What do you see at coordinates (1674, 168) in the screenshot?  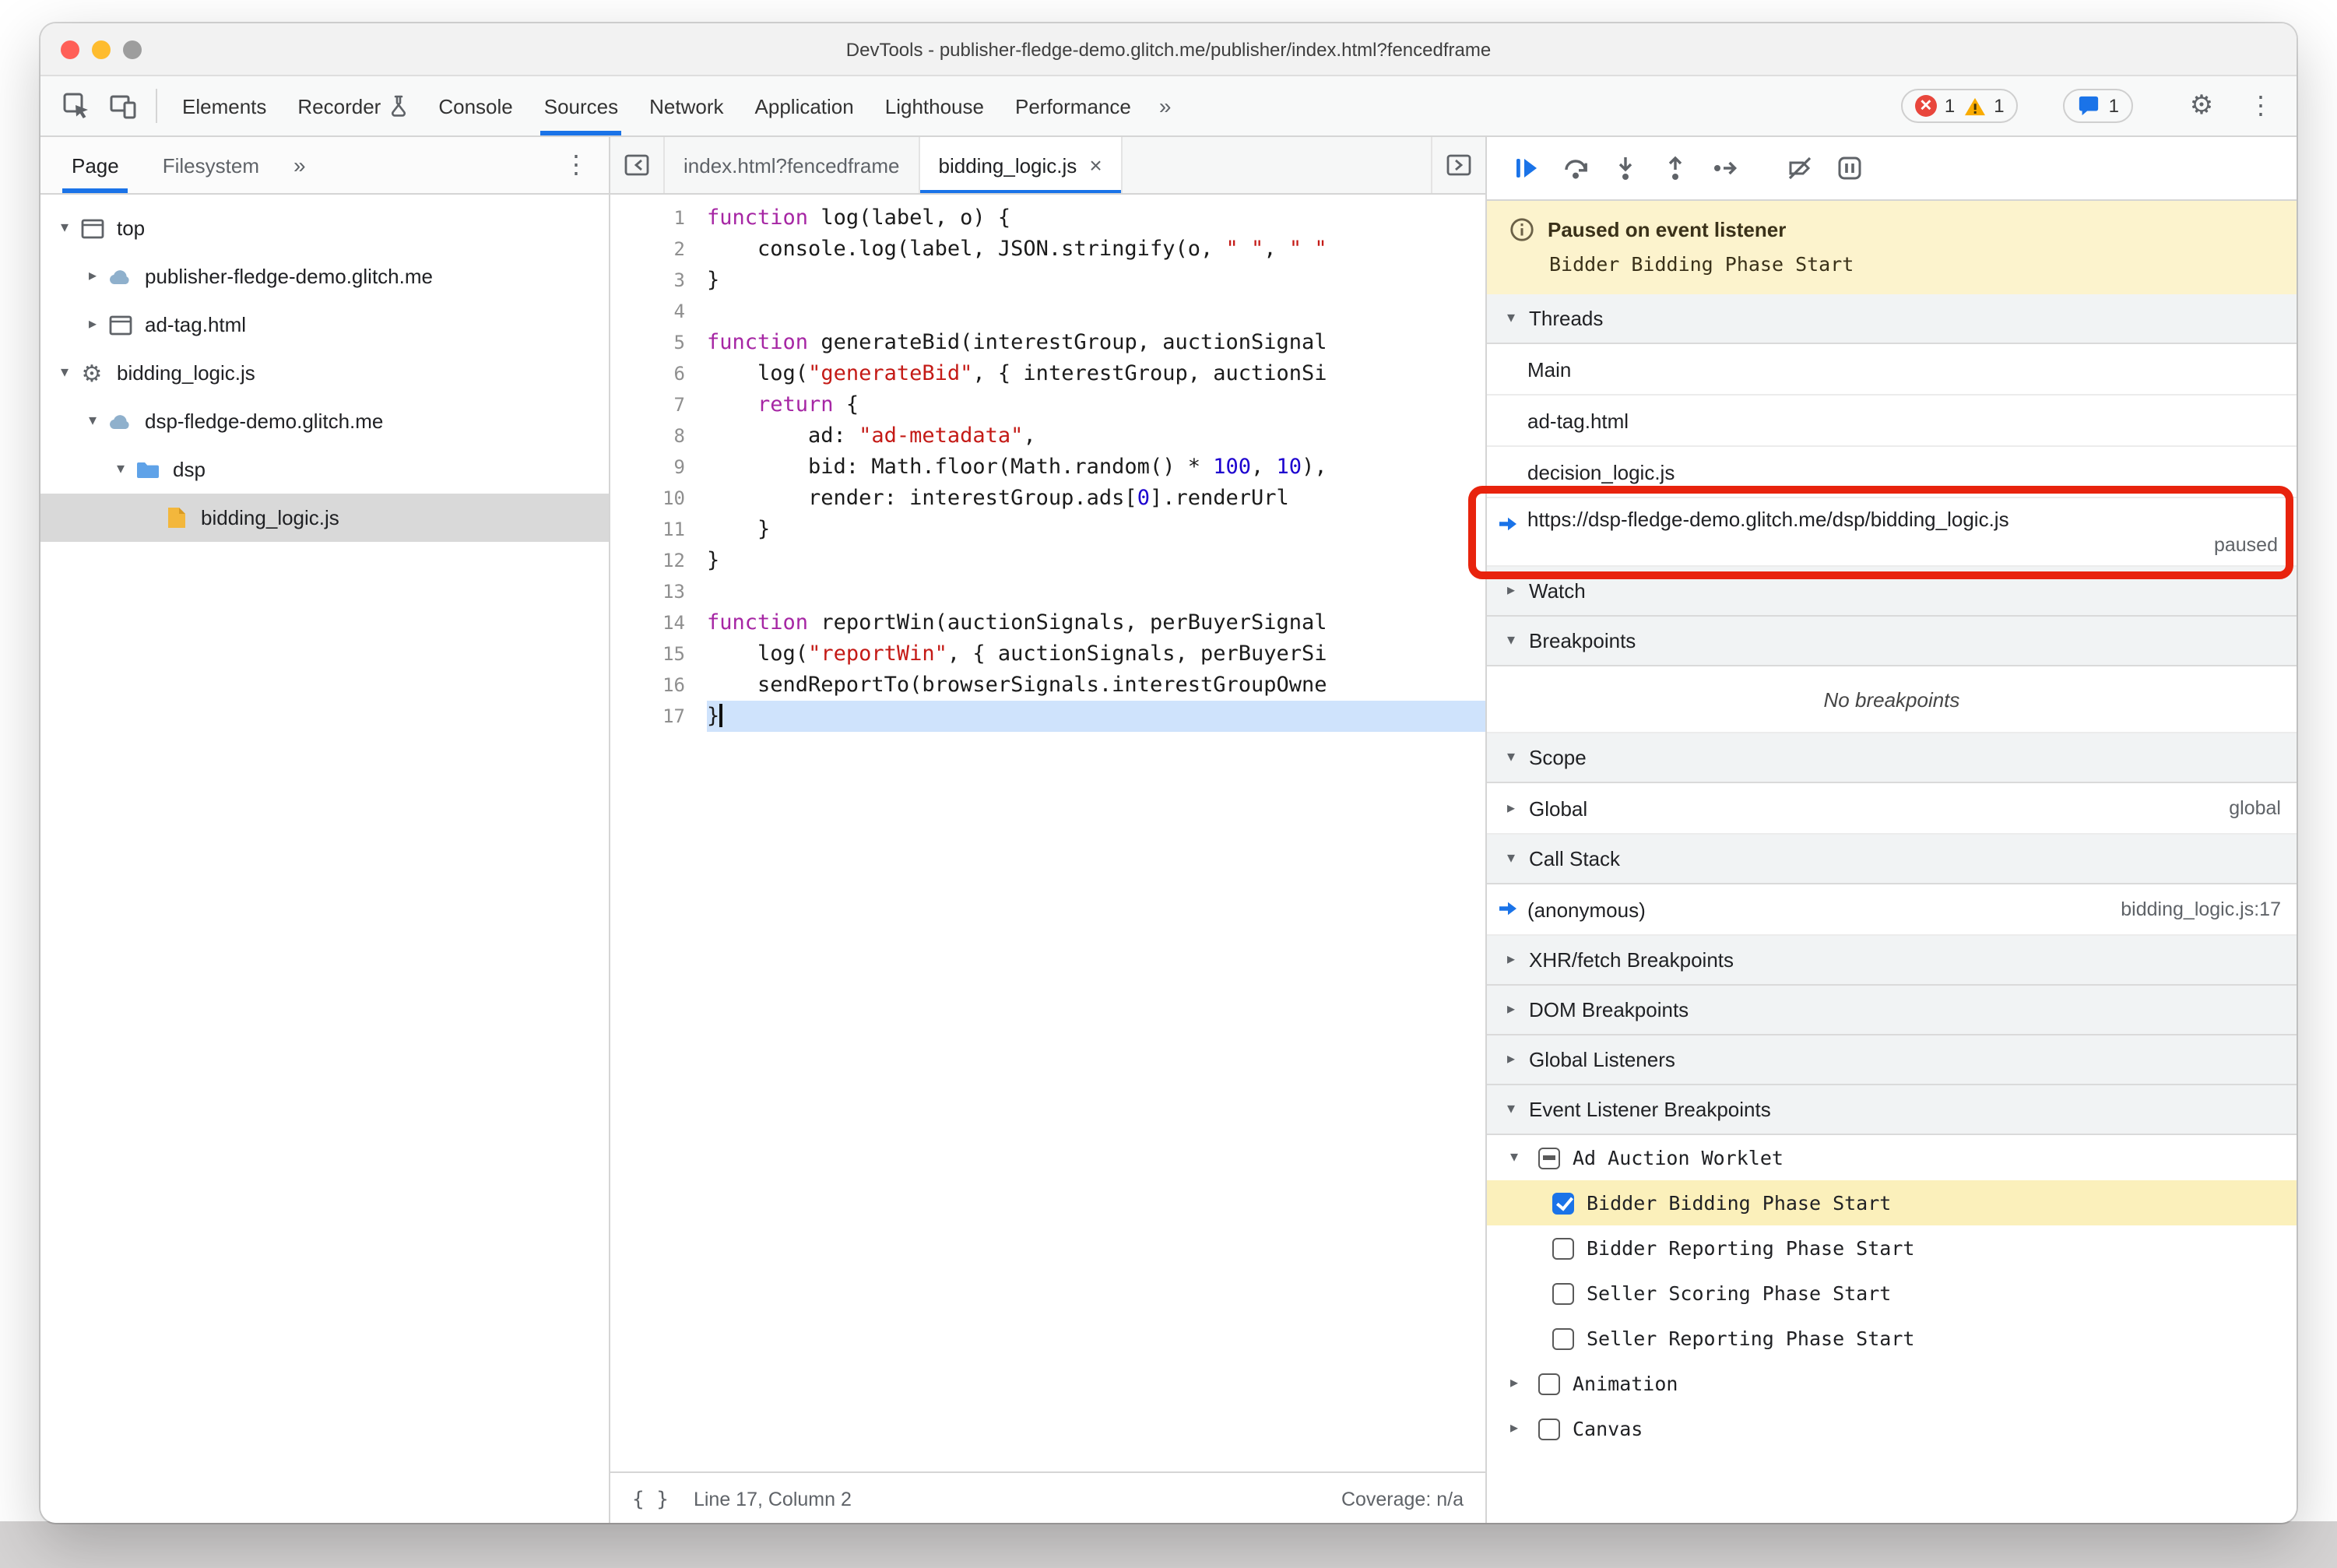 I see `step-out-button` at bounding box center [1674, 168].